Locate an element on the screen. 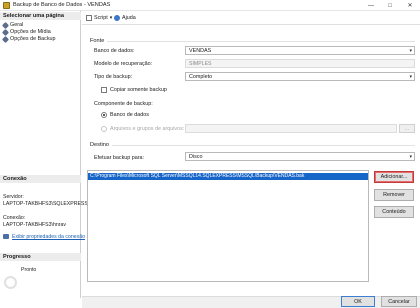 The width and height of the screenshot is (420, 308). sidebar-item-backup-options: Opções de Backup is located at coordinates (28, 39).